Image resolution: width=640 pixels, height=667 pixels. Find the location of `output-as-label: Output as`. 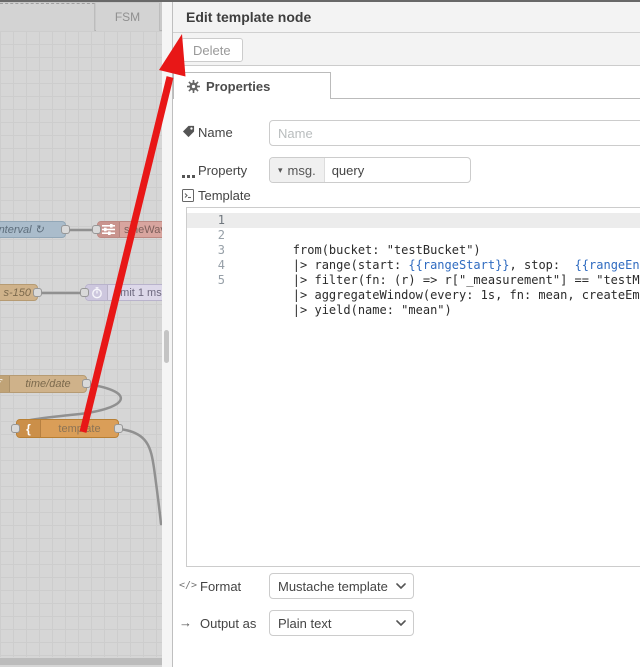

output-as-label: Output as is located at coordinates (228, 623).